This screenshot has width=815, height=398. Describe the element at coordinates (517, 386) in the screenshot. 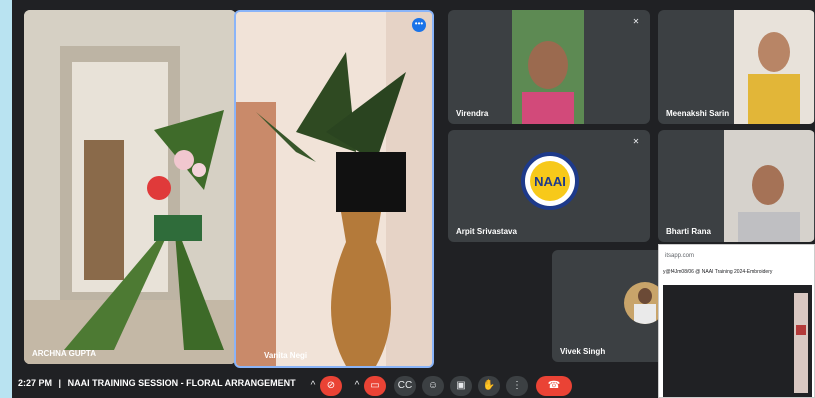

I see `more-options-button: ⋮` at that location.